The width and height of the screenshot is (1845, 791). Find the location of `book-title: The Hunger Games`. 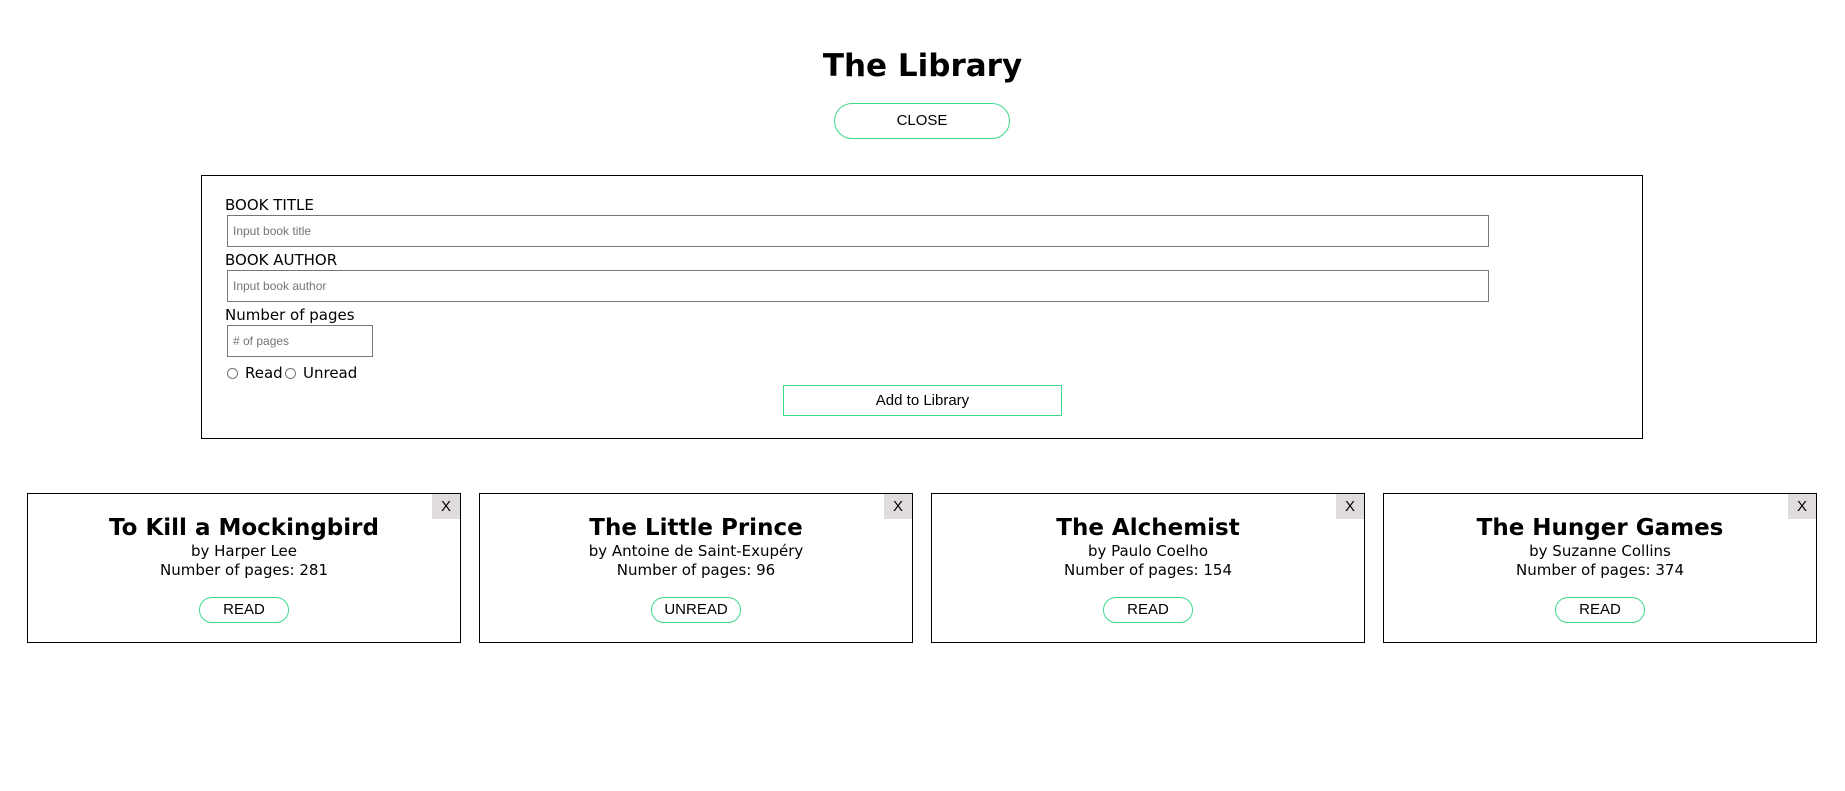

book-title: The Hunger Games is located at coordinates (1600, 528).